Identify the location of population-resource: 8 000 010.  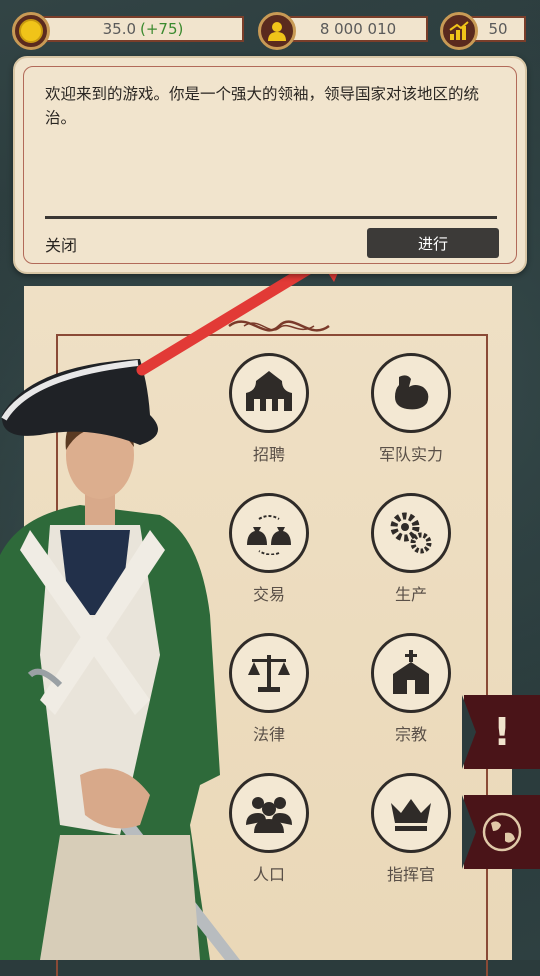
(343, 31).